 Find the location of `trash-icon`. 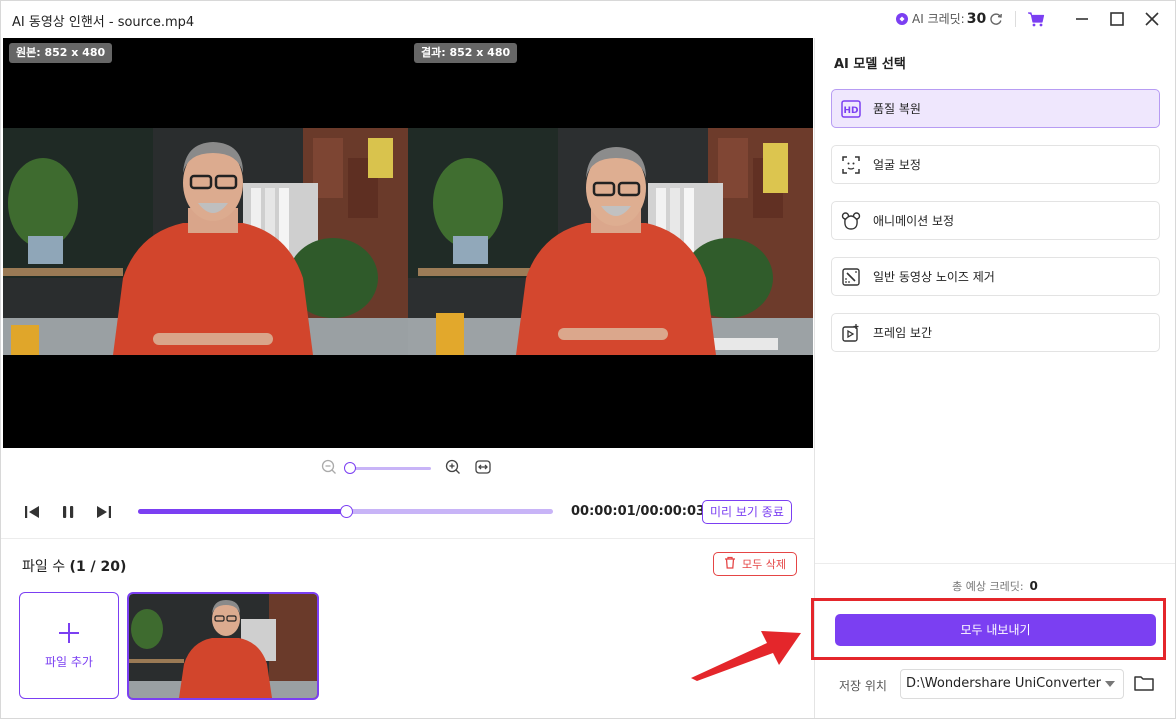

trash-icon is located at coordinates (730, 564).